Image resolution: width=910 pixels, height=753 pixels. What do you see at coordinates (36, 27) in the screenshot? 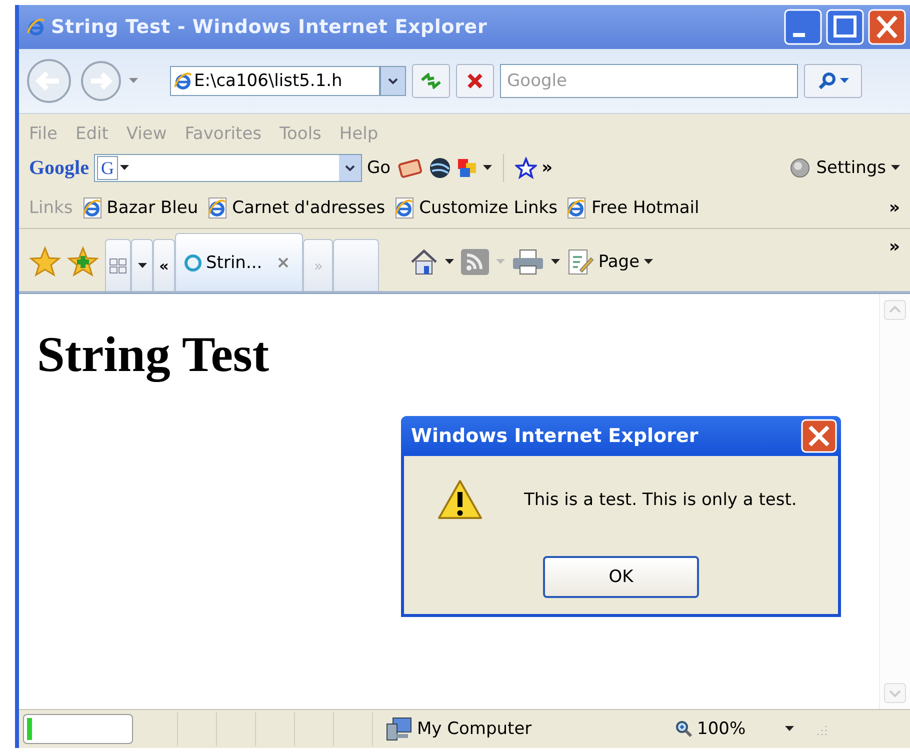
I see `ie-logo-icon` at bounding box center [36, 27].